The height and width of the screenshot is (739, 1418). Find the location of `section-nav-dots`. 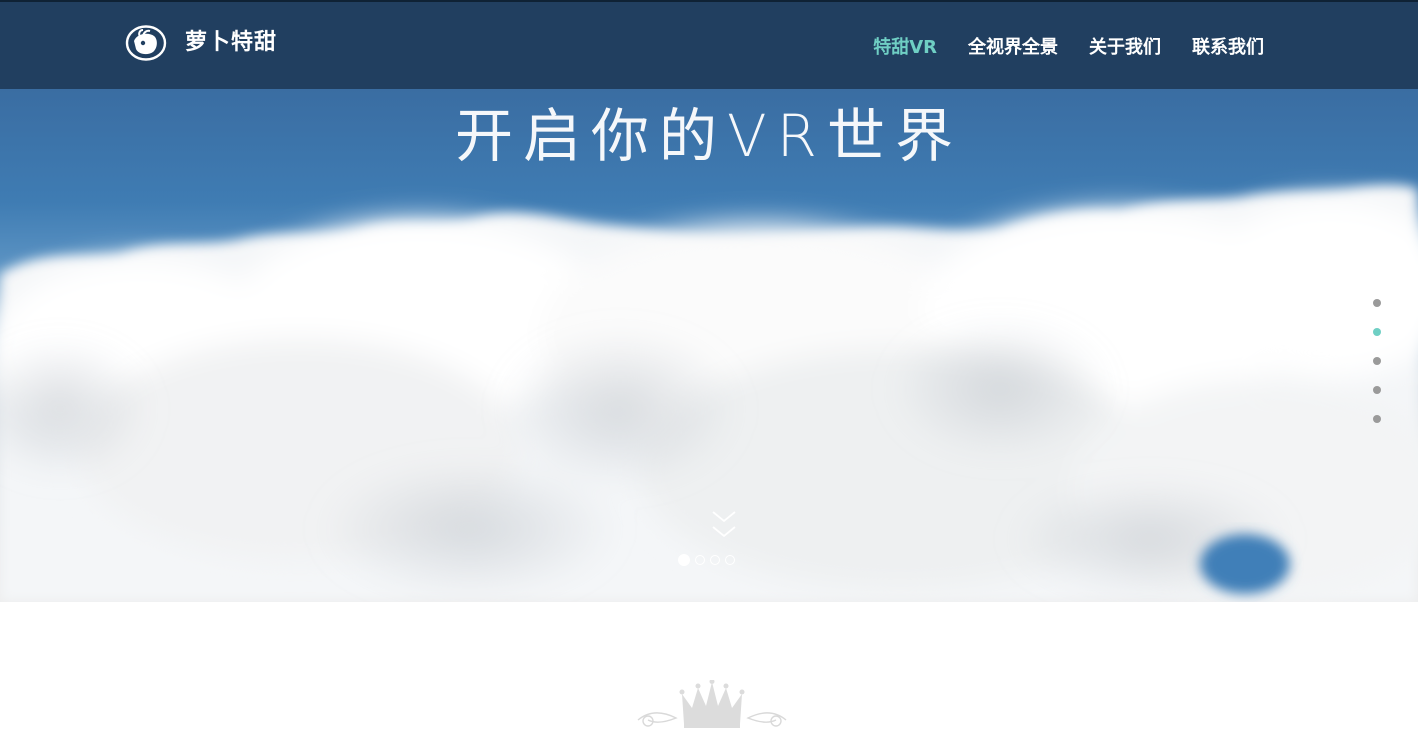

section-nav-dots is located at coordinates (1377, 361).